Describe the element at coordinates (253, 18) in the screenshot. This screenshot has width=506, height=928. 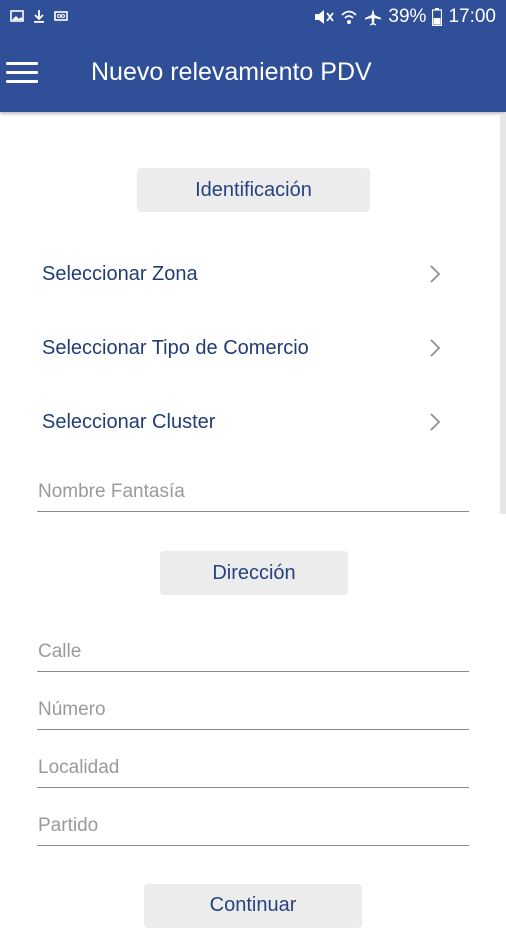
I see `status-bar: 39% 17:00` at that location.